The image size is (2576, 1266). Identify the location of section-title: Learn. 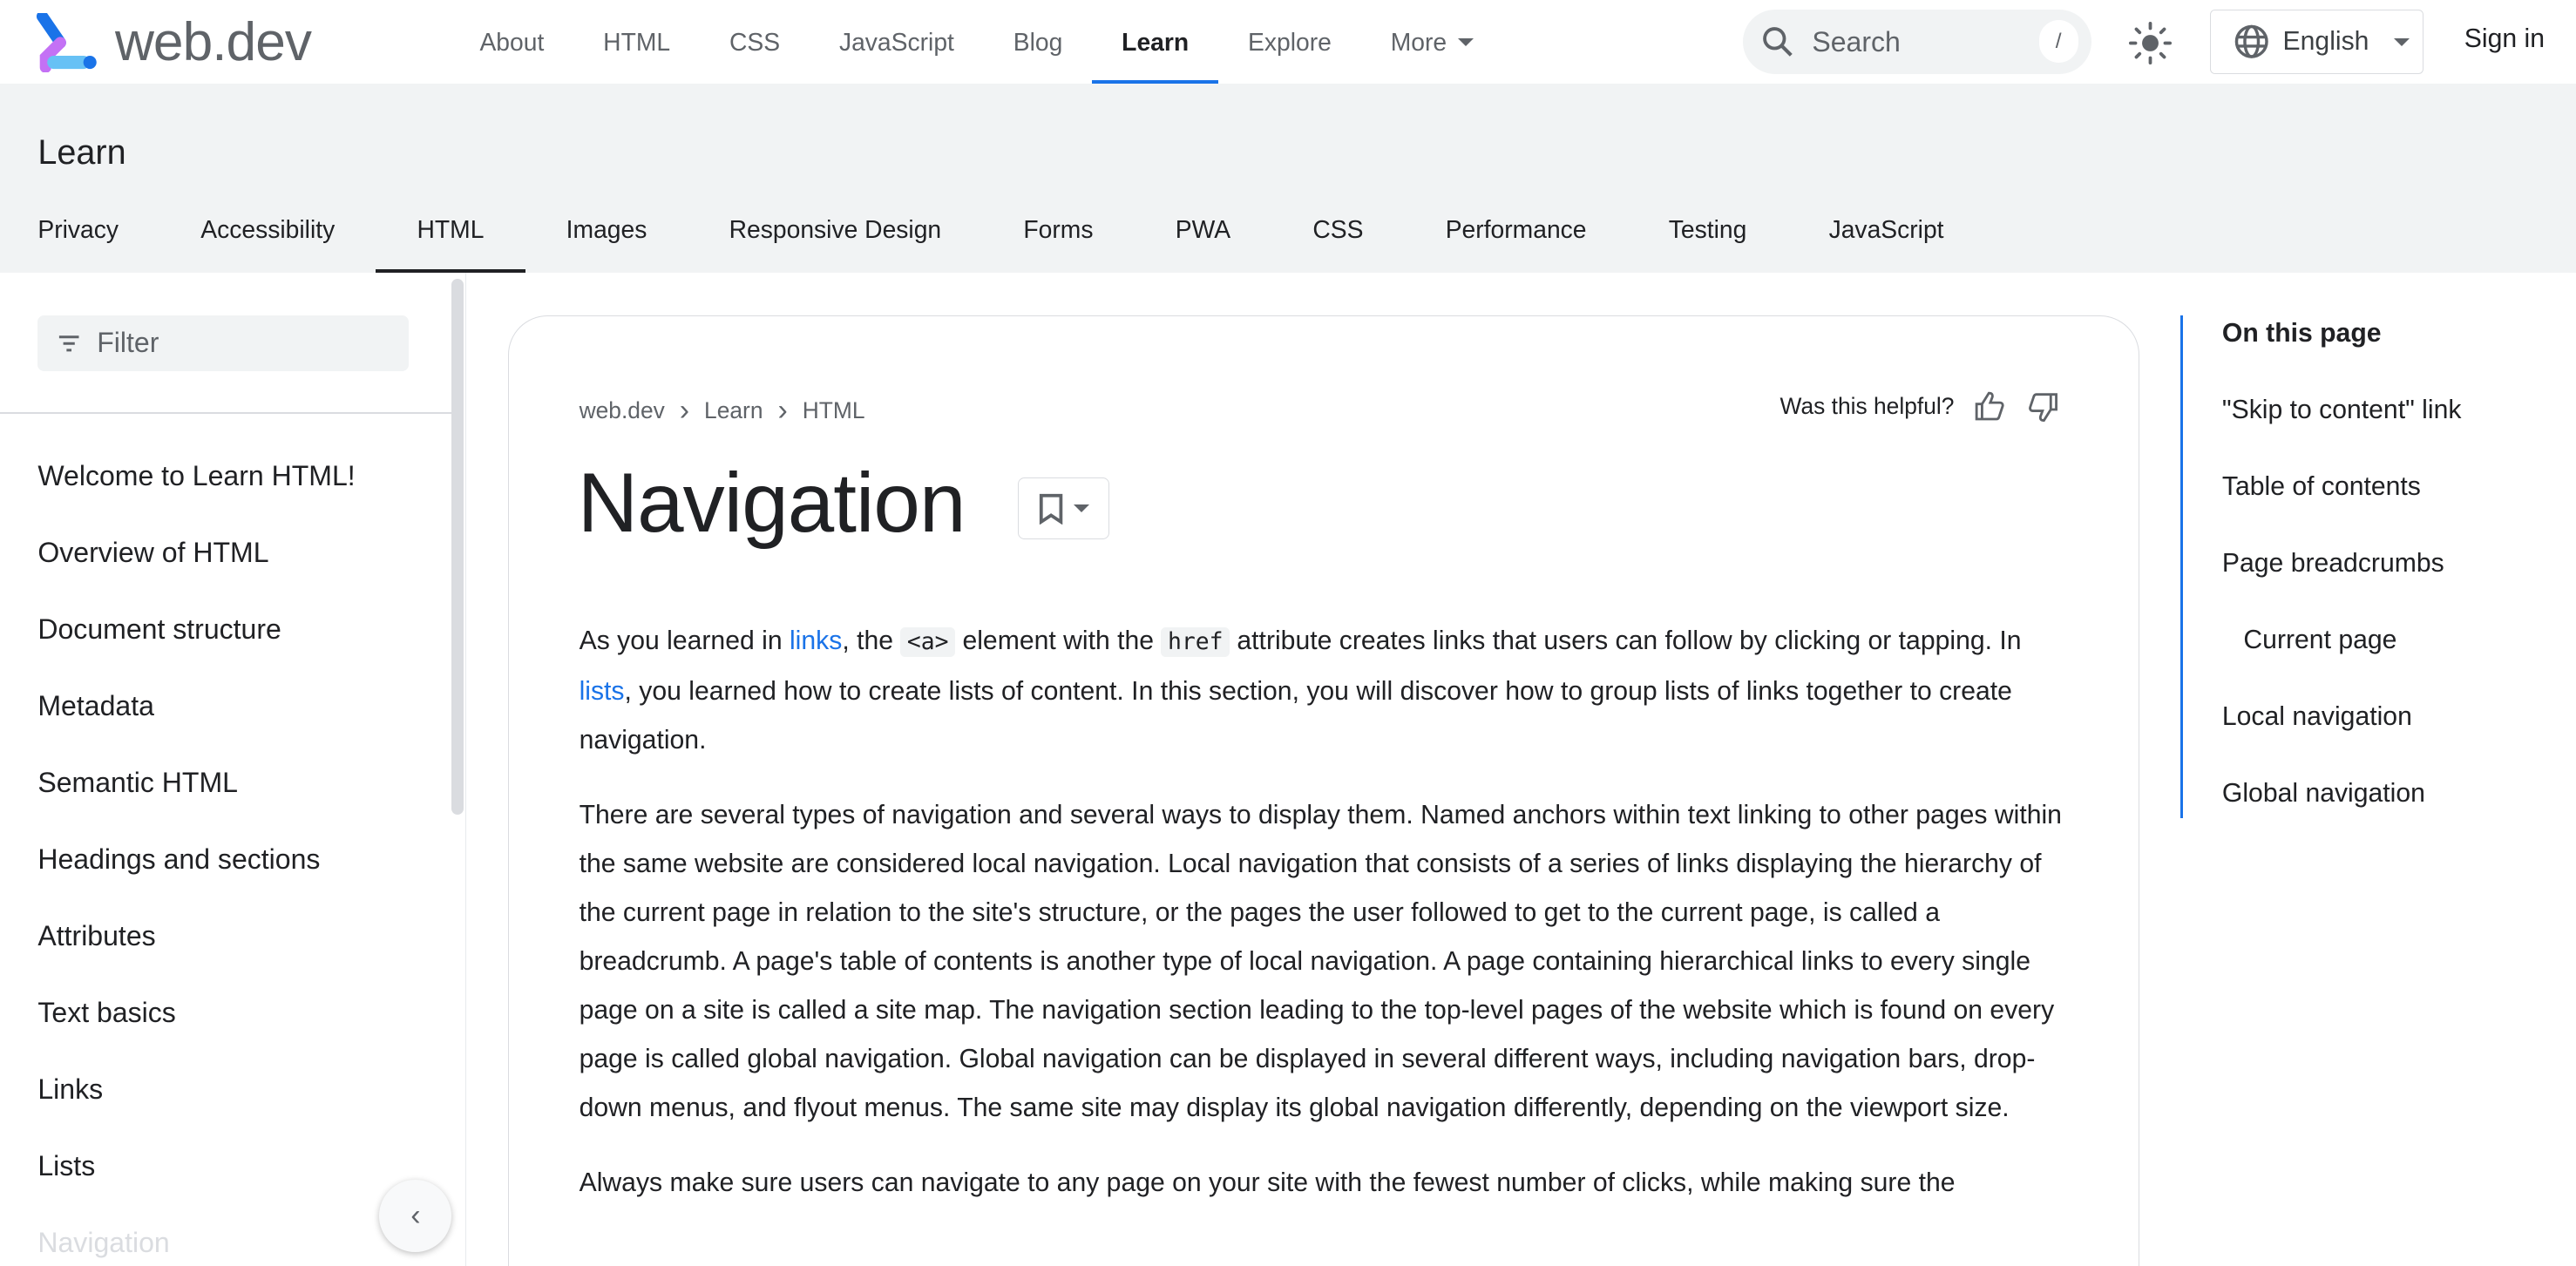
(82, 152).